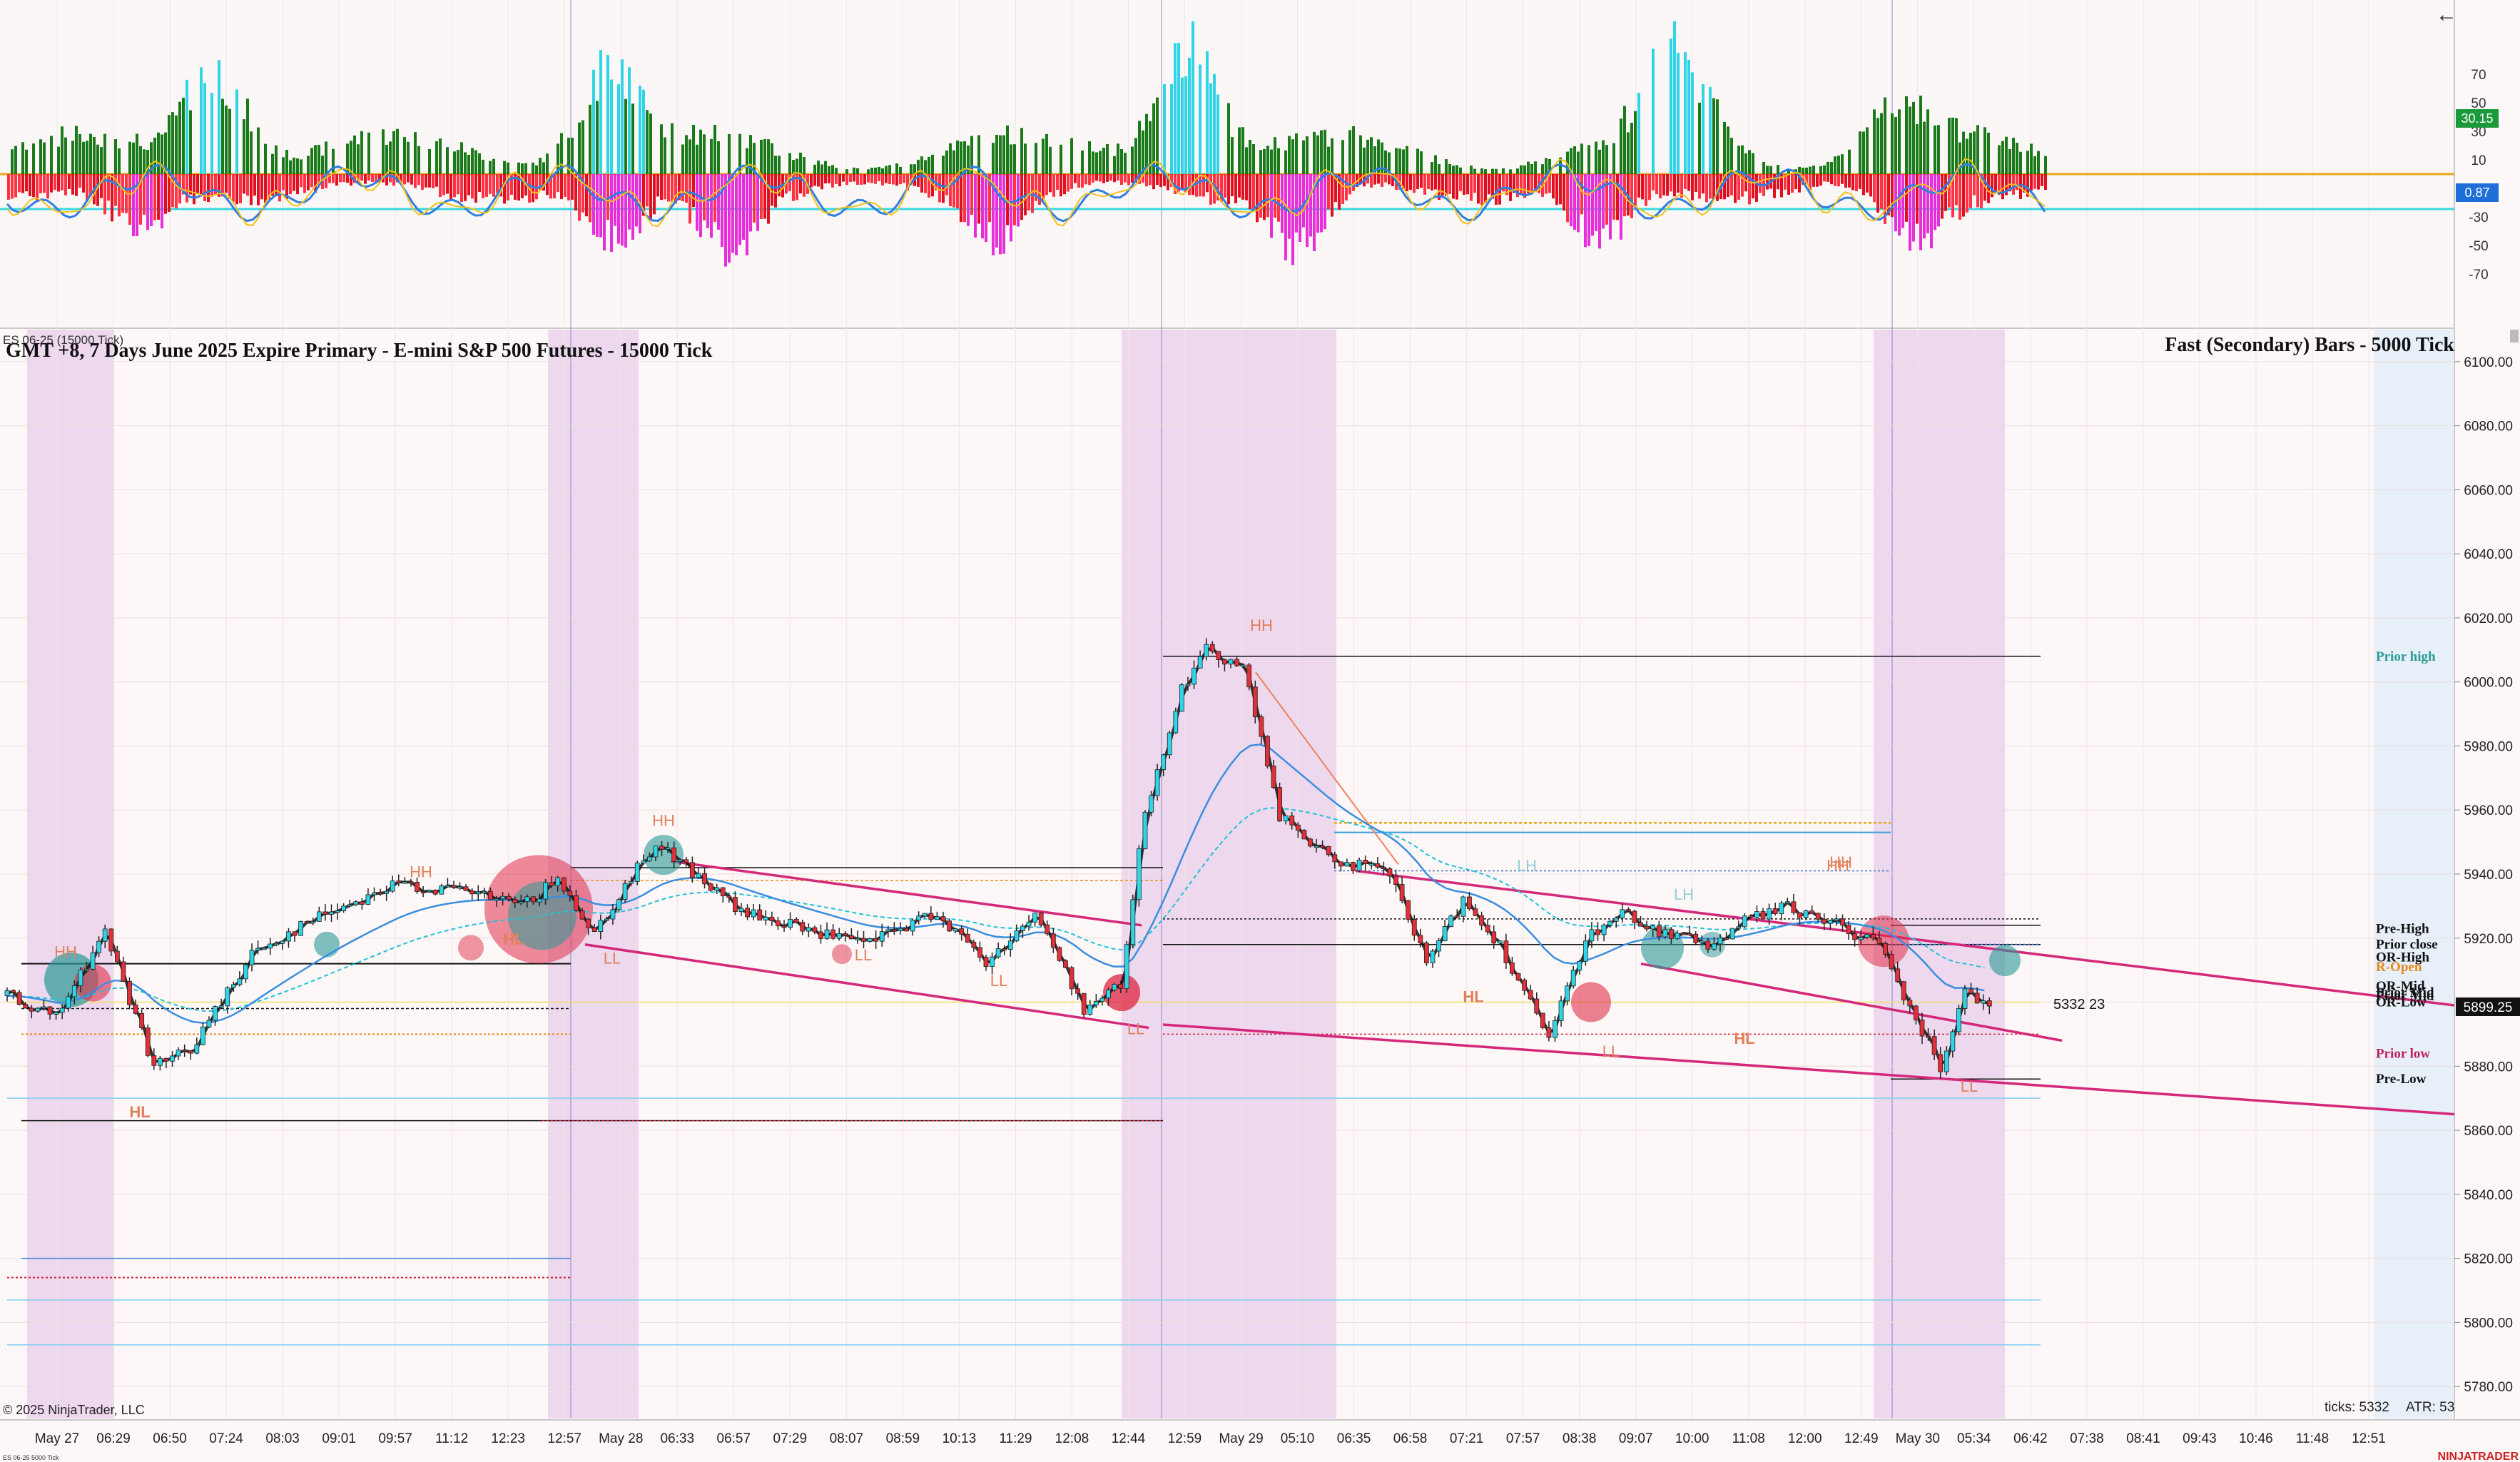 This screenshot has height=1462, width=2520. Describe the element at coordinates (2477, 118) in the screenshot. I see `oscillator-value-text: 30.15` at that location.